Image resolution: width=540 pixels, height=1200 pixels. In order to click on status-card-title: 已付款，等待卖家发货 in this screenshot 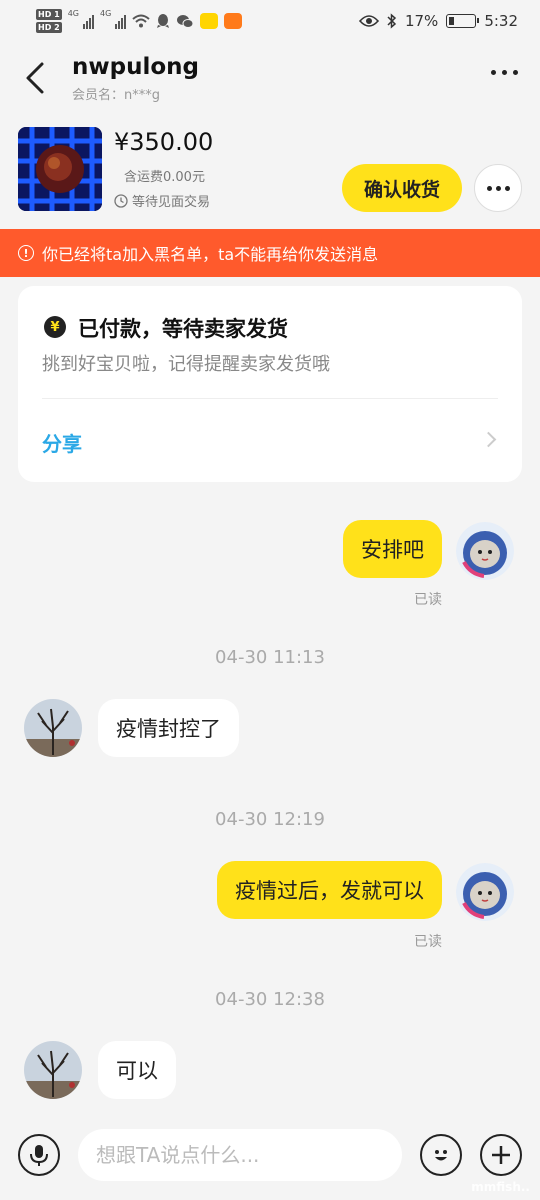, I will do `click(183, 329)`.